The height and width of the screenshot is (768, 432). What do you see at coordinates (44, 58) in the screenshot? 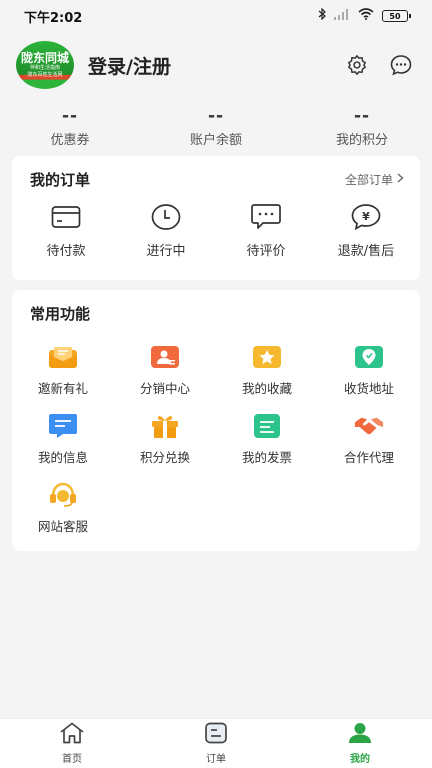
I see `avatar-line1: 陇东同城` at bounding box center [44, 58].